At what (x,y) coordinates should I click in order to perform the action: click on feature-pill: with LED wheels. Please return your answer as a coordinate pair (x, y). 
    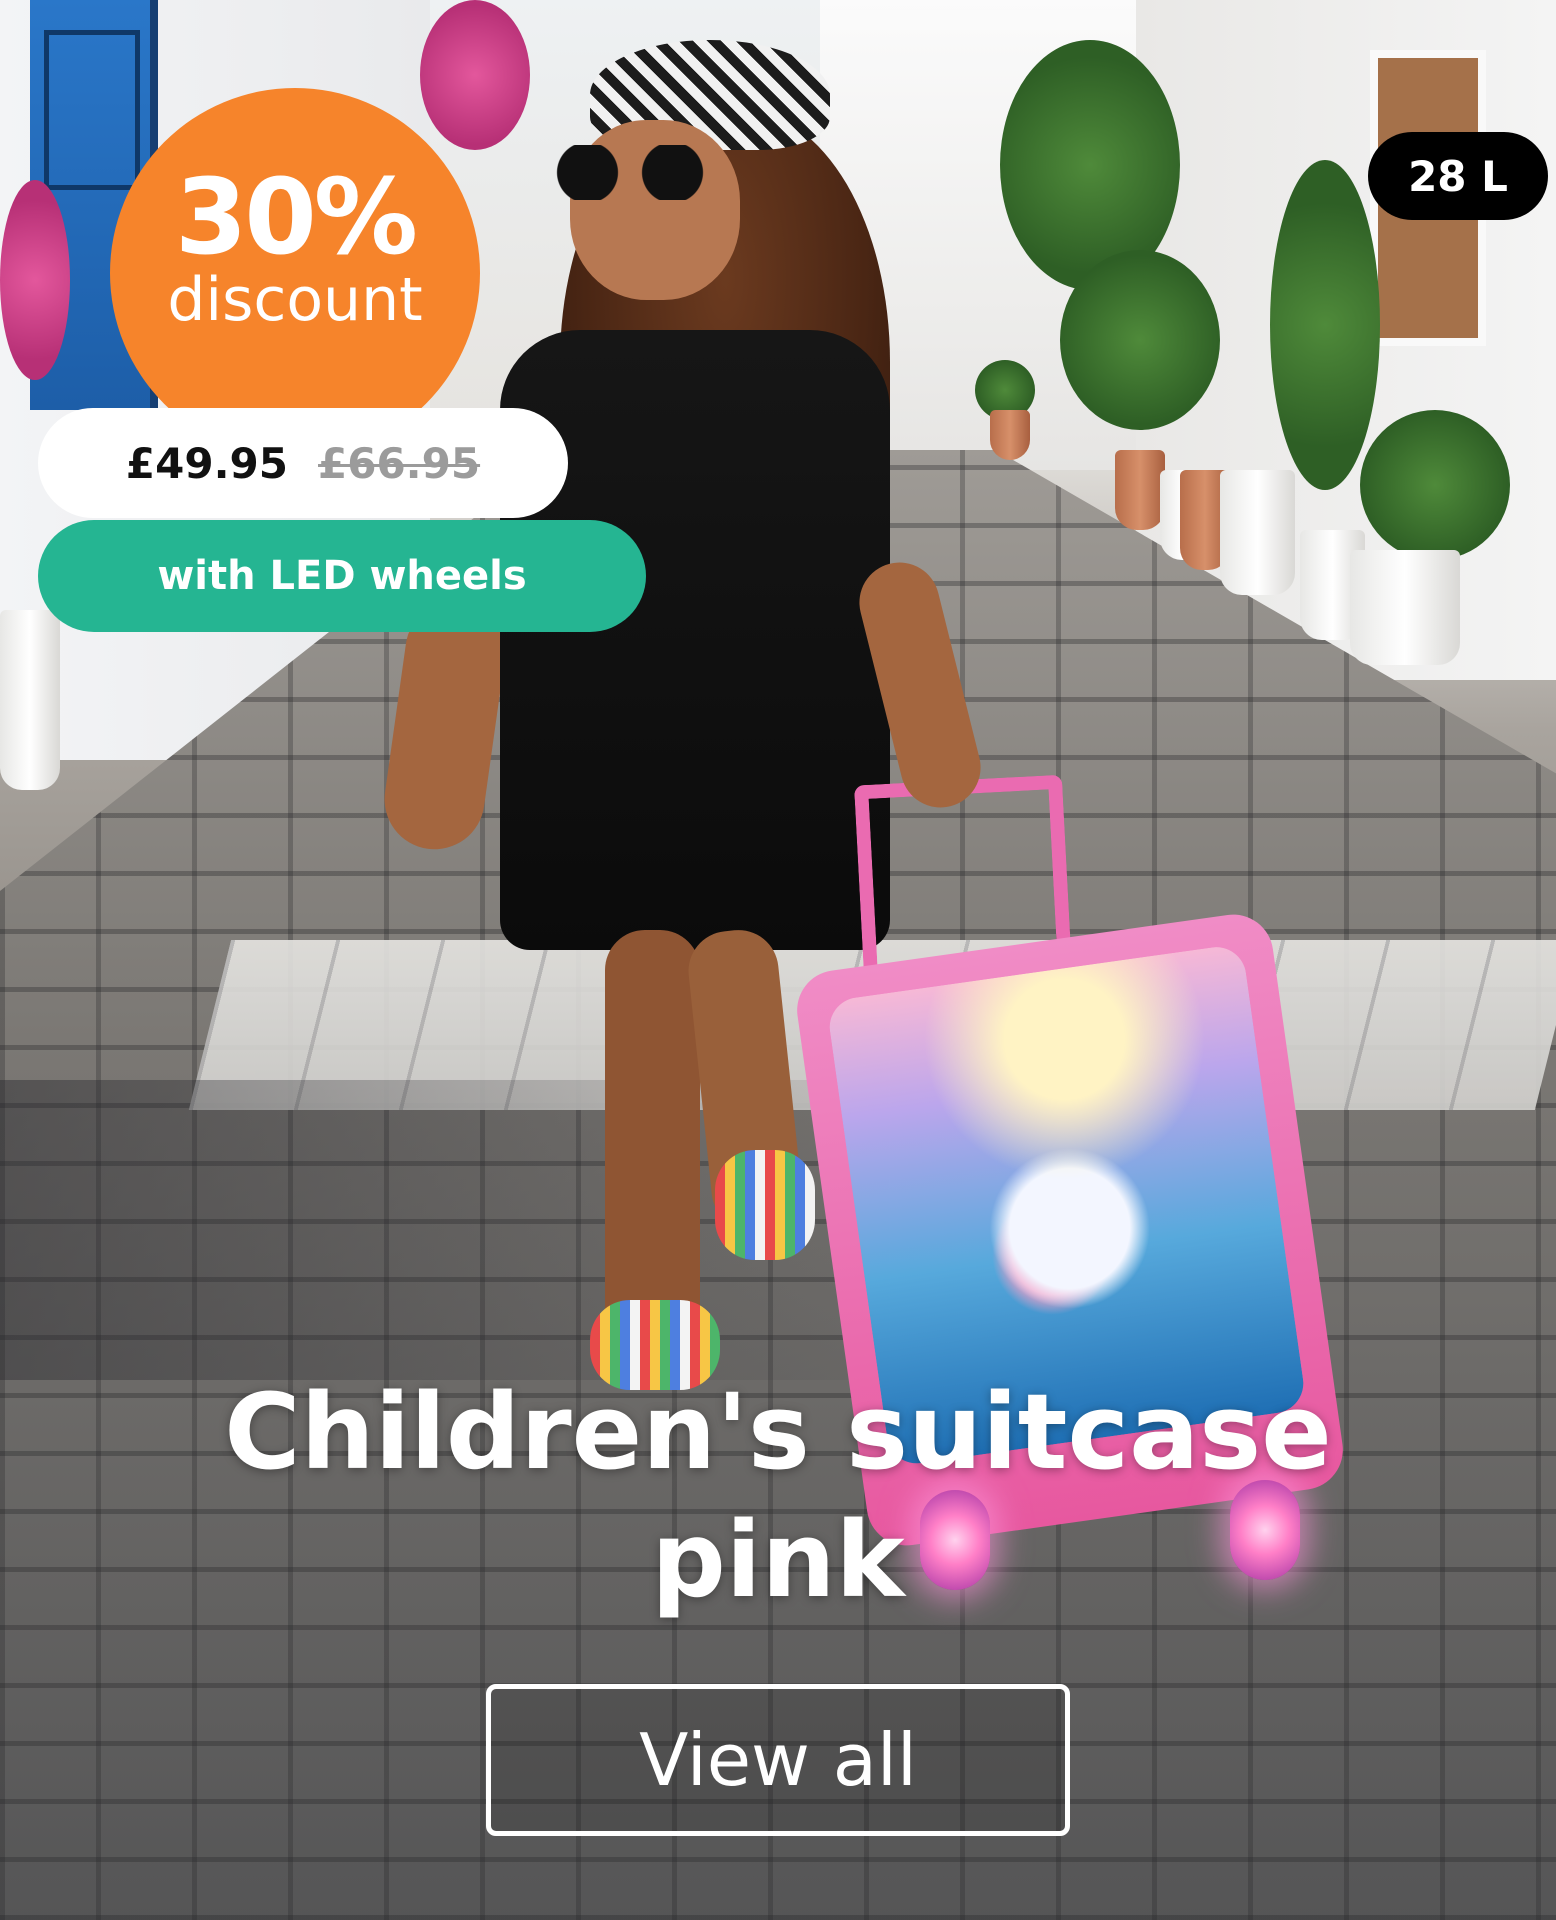
    Looking at the image, I should click on (342, 576).